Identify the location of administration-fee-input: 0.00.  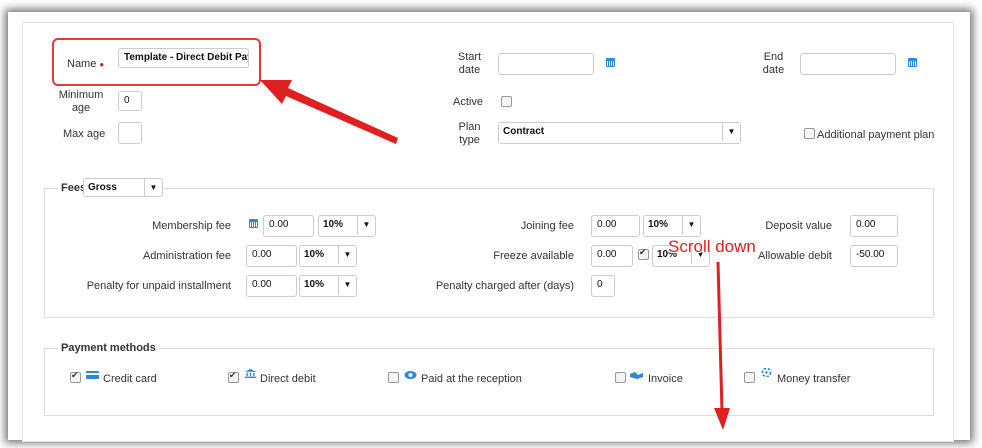
(271, 256).